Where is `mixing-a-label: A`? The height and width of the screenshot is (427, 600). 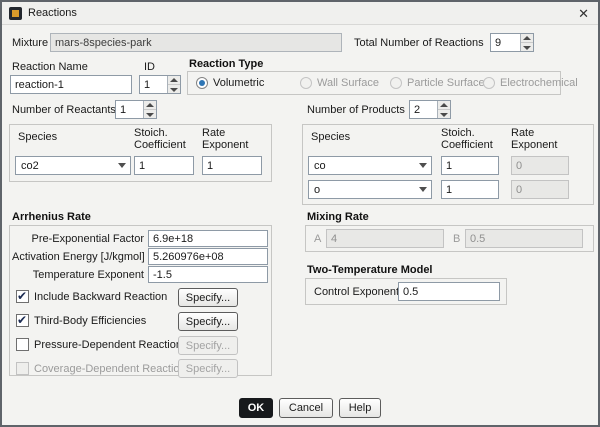 mixing-a-label: A is located at coordinates (318, 239).